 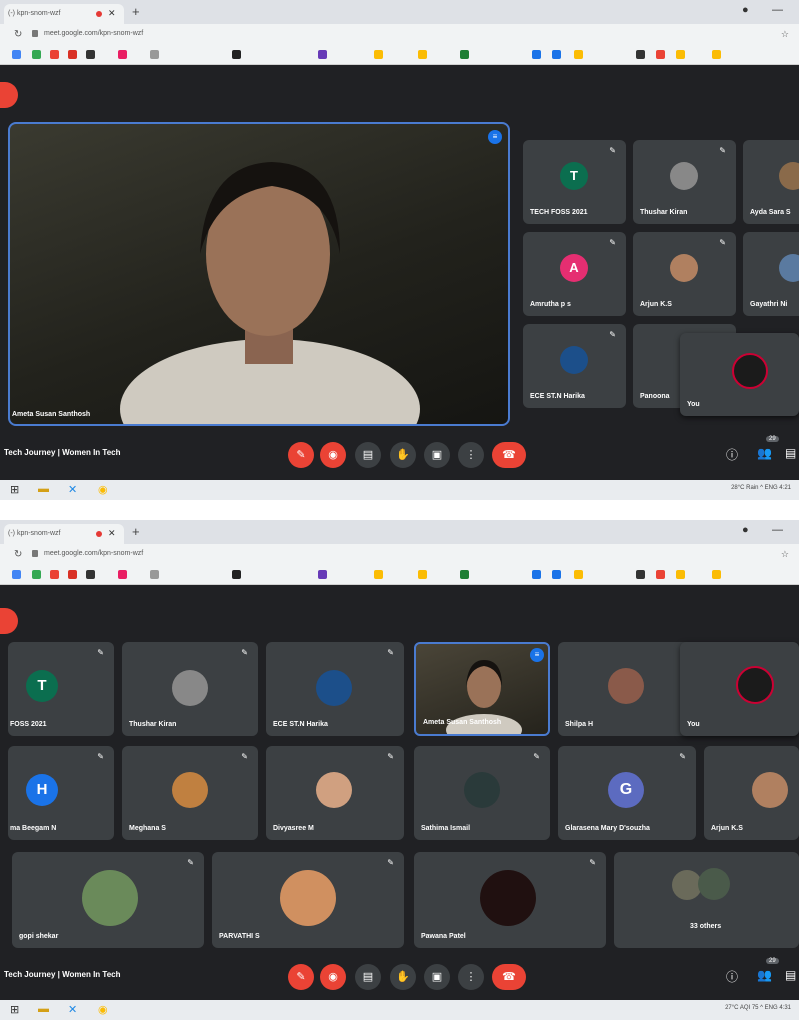 What do you see at coordinates (510, 900) in the screenshot?
I see `participant-tile: ✎ Pawana Patel` at bounding box center [510, 900].